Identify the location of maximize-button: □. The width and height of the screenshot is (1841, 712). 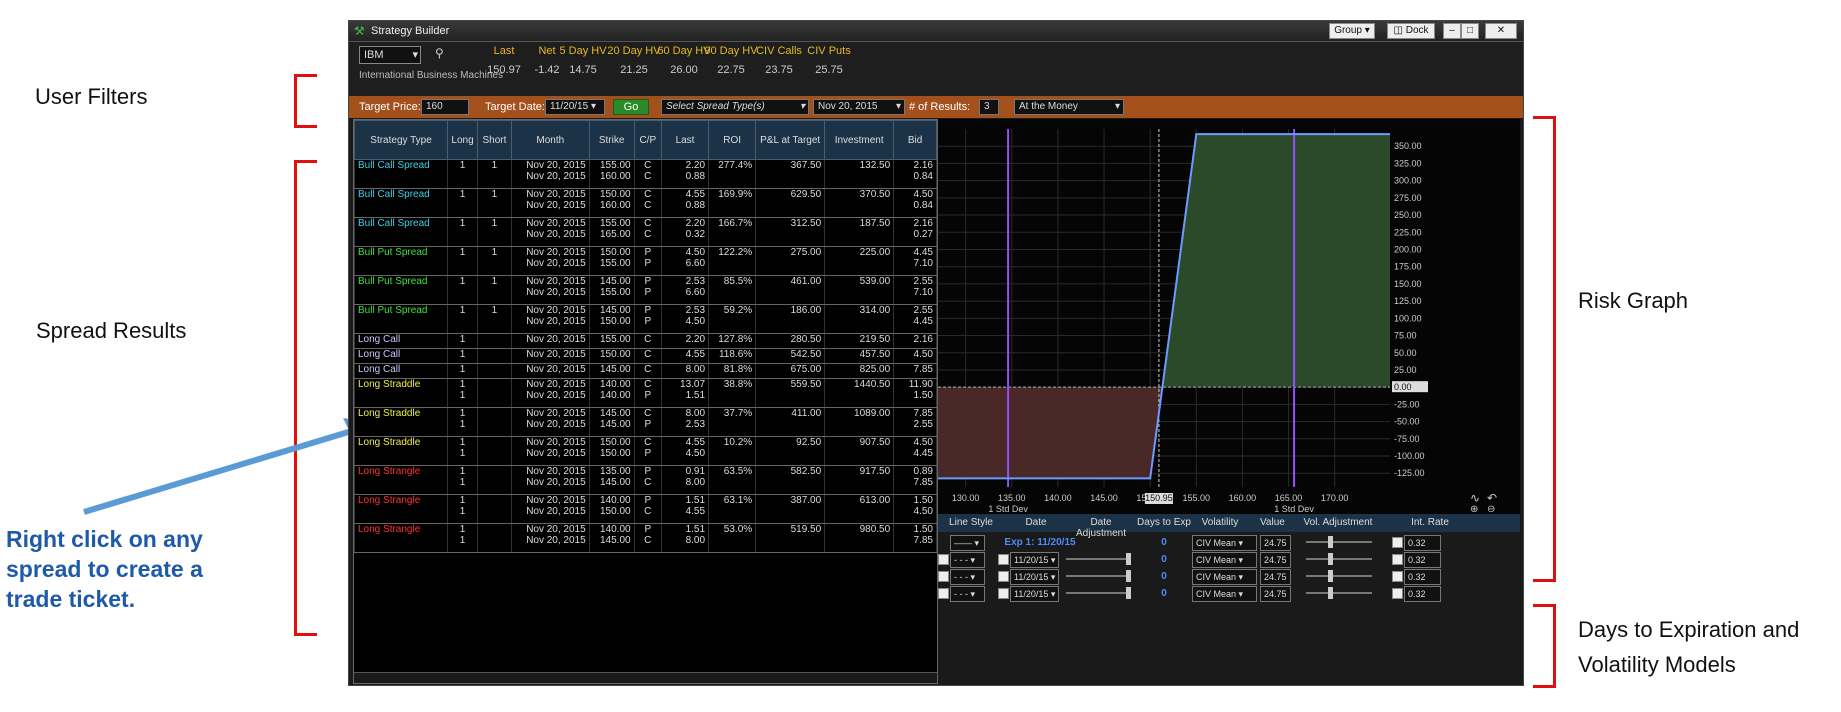
(1470, 31).